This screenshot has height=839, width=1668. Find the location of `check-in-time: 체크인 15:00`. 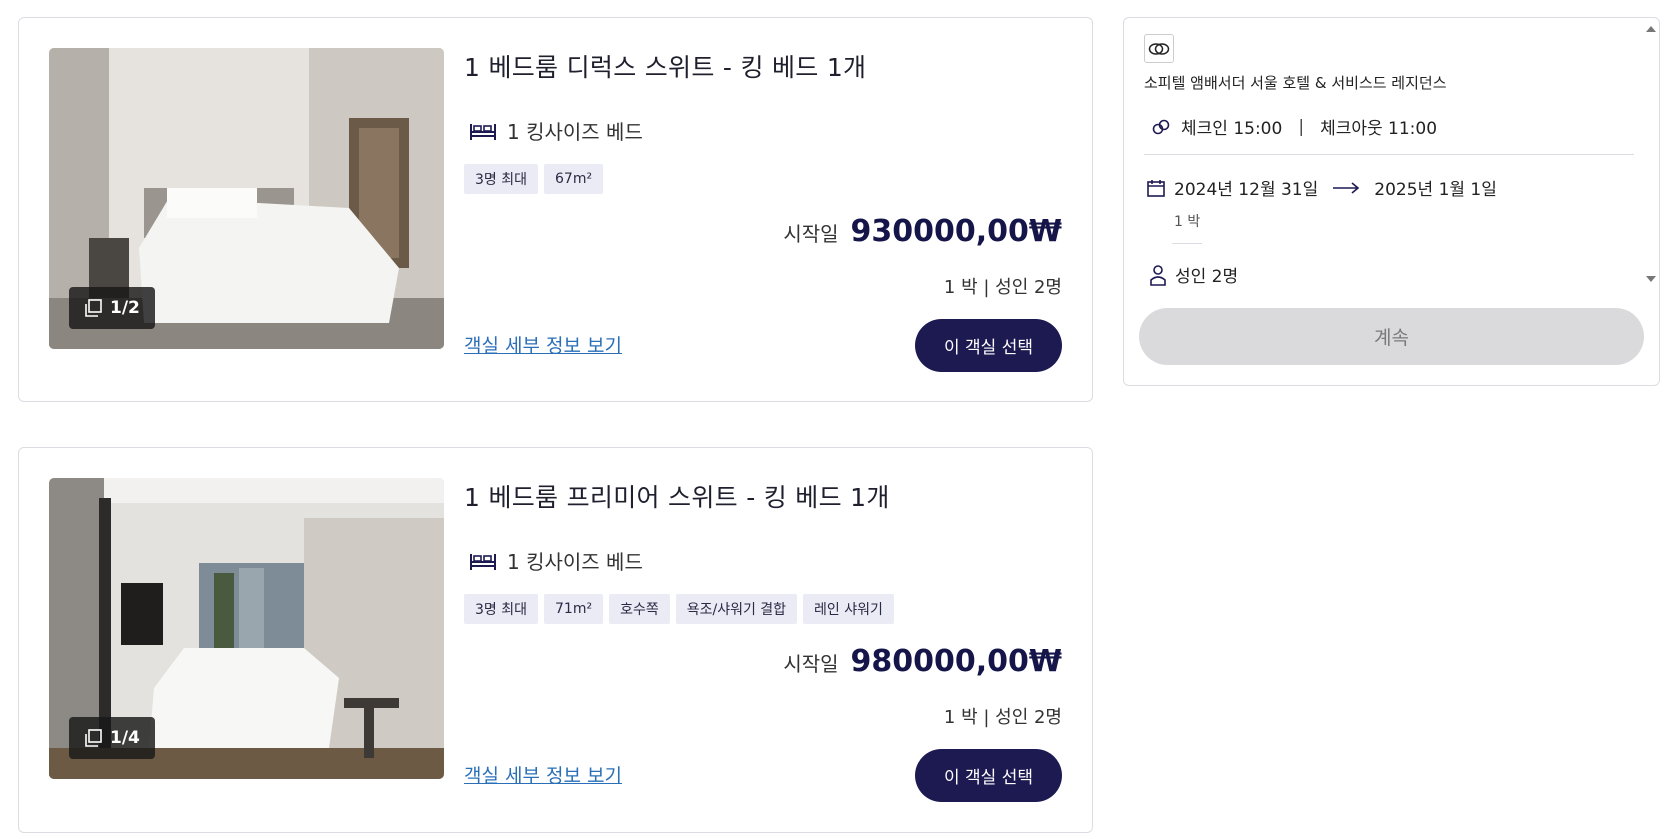

check-in-time: 체크인 15:00 is located at coordinates (1232, 129).